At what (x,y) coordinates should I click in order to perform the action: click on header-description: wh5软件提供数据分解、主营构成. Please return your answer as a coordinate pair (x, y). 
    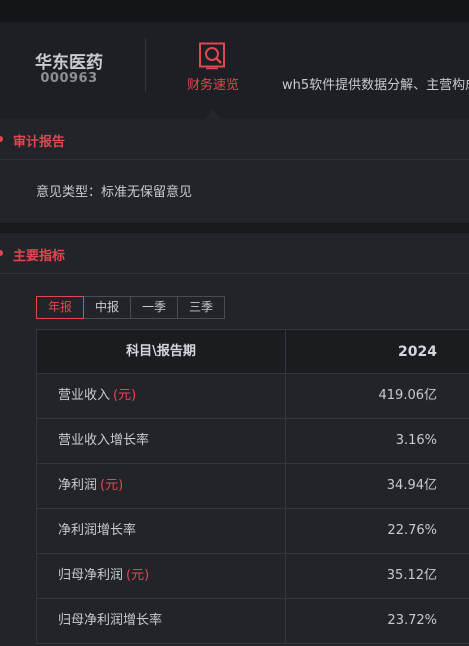
    Looking at the image, I should click on (375, 85).